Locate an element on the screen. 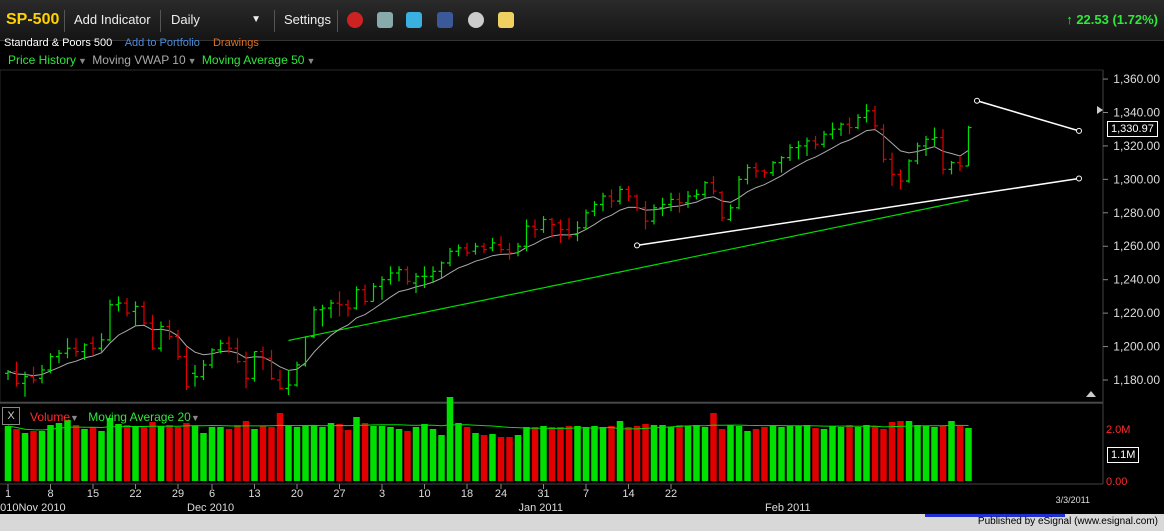 The width and height of the screenshot is (1164, 531). footer-bar: Published by eSignal (www.esignal.com) is located at coordinates (582, 522).